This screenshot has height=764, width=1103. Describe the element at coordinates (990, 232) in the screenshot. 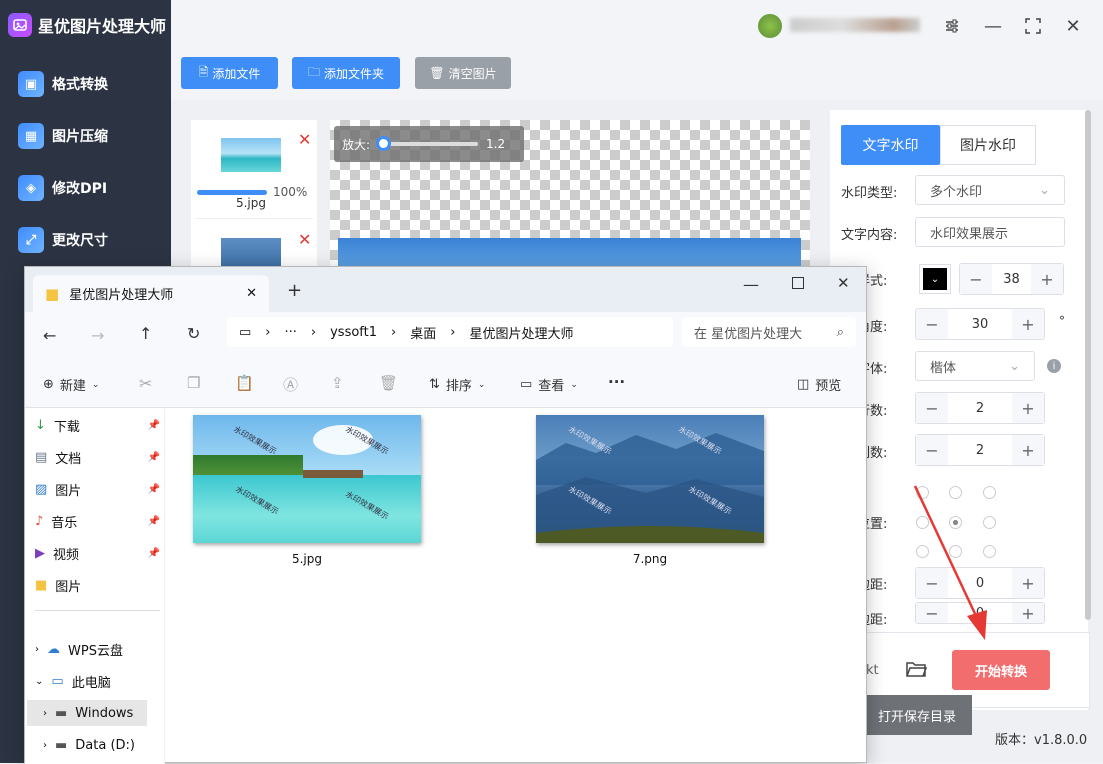

I see `text-content-input: 水印效果展示` at that location.